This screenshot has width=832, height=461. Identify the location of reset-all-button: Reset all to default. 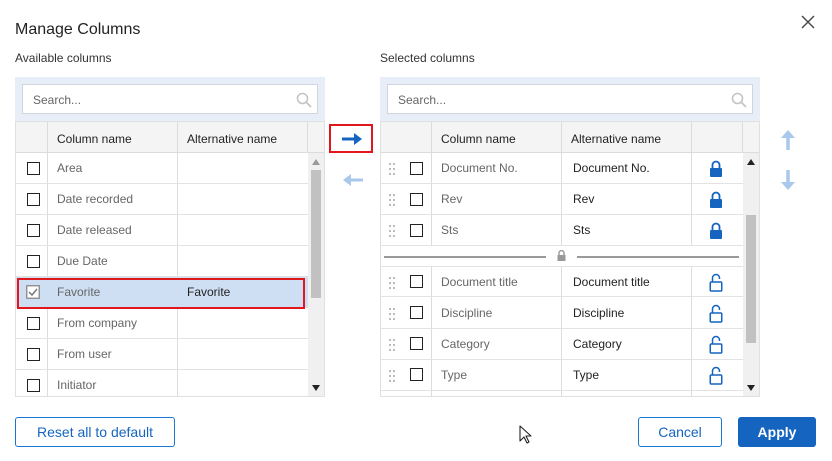
(95, 432).